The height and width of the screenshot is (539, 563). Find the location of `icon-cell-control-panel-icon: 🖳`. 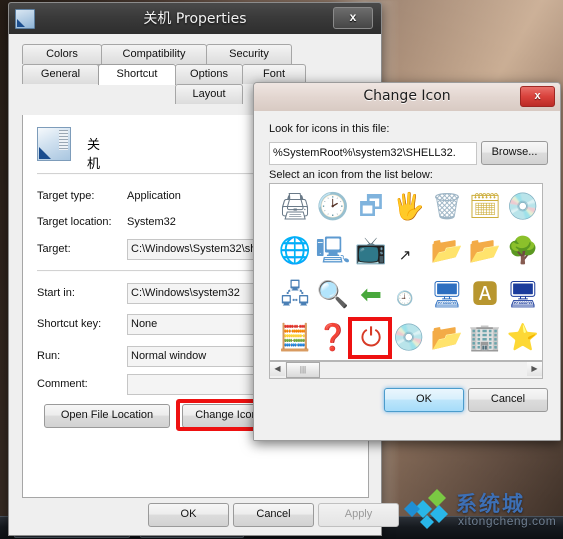

icon-cell-control-panel-icon: 🖳 is located at coordinates (333, 251).